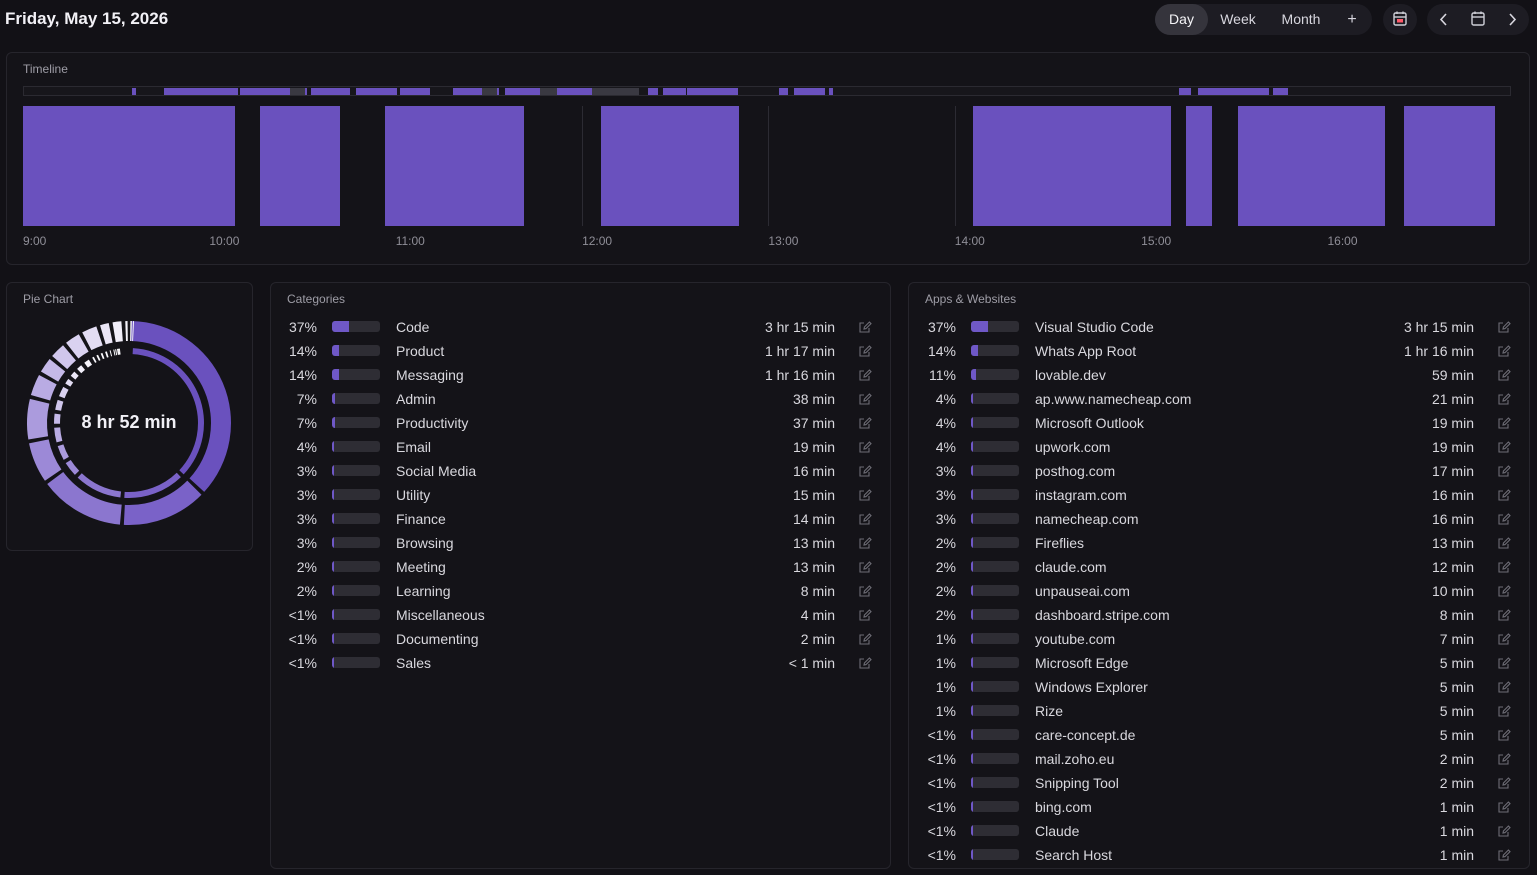 The height and width of the screenshot is (875, 1537). I want to click on app-row: 14% Whats App Root 1 hr 16 min, so click(1216, 351).